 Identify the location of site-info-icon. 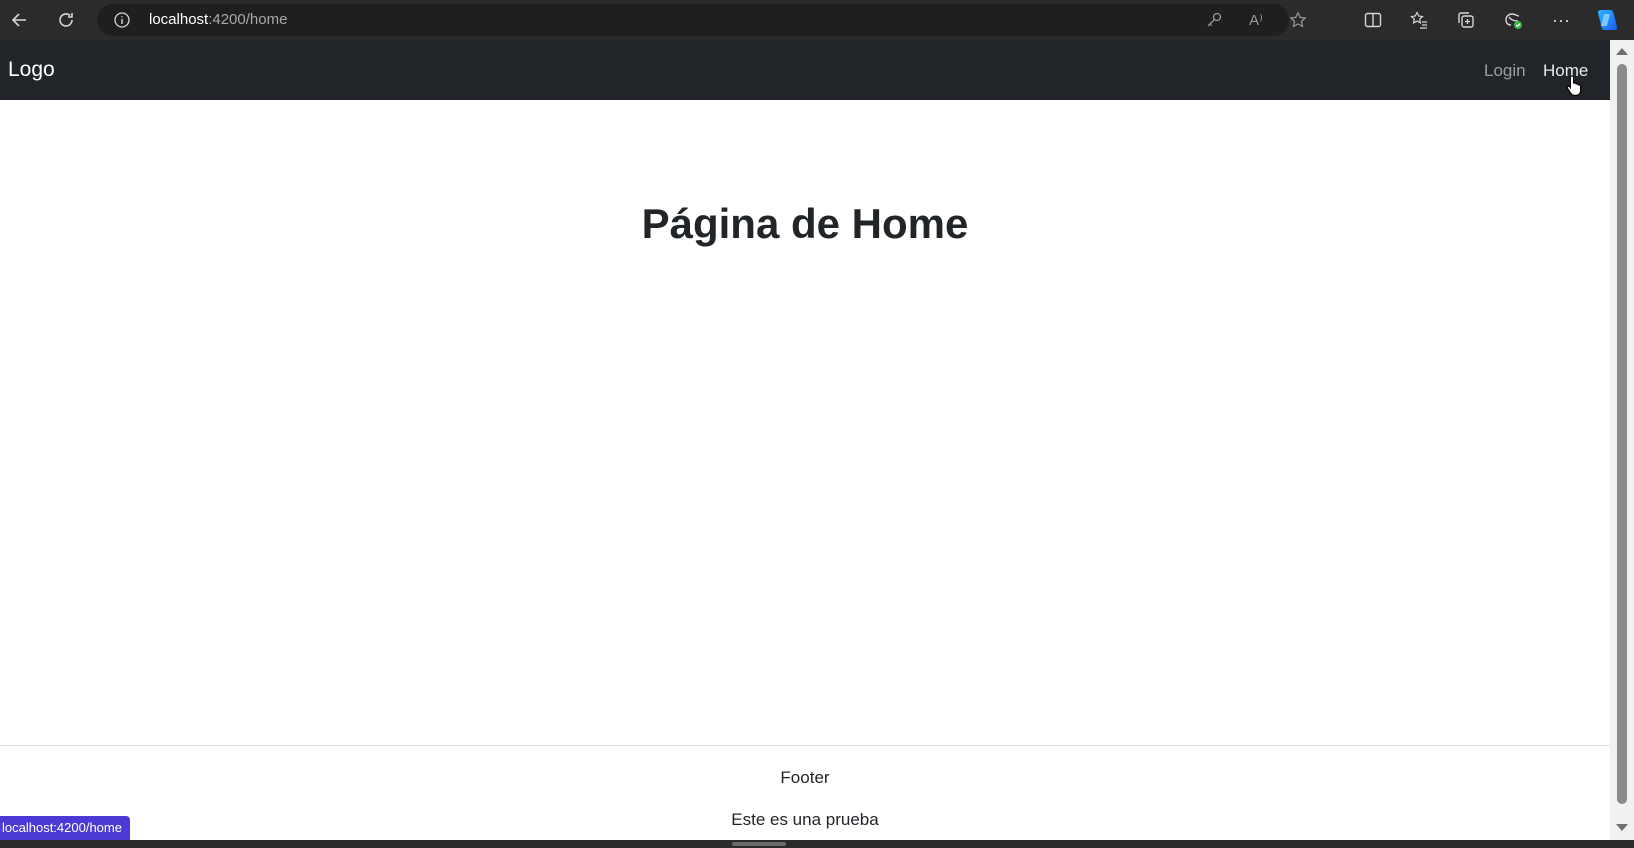
(122, 20).